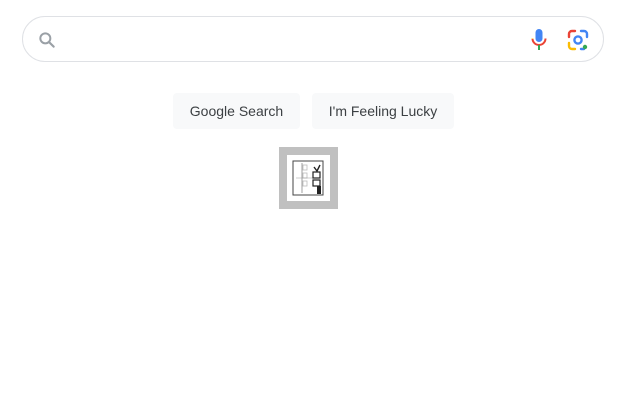  What do you see at coordinates (539, 40) in the screenshot?
I see `mic-icon` at bounding box center [539, 40].